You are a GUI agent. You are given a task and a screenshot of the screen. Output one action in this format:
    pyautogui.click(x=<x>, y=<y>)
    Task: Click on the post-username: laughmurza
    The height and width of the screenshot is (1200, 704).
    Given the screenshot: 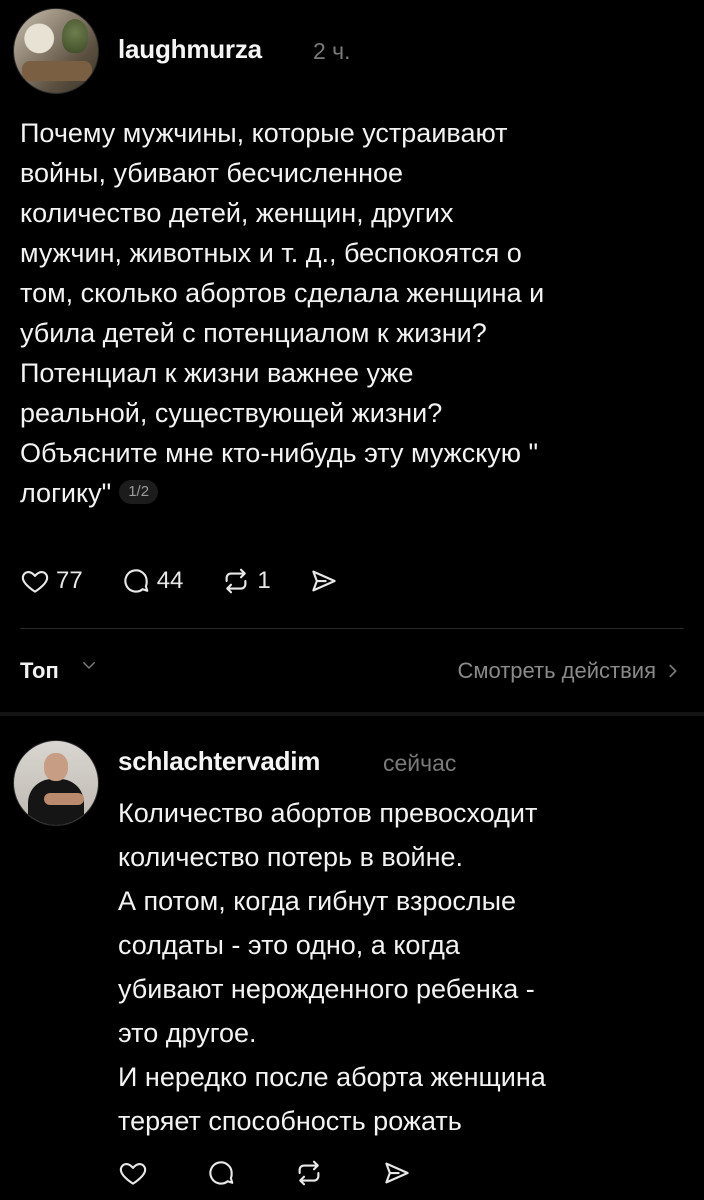 What is the action you would take?
    pyautogui.click(x=190, y=49)
    